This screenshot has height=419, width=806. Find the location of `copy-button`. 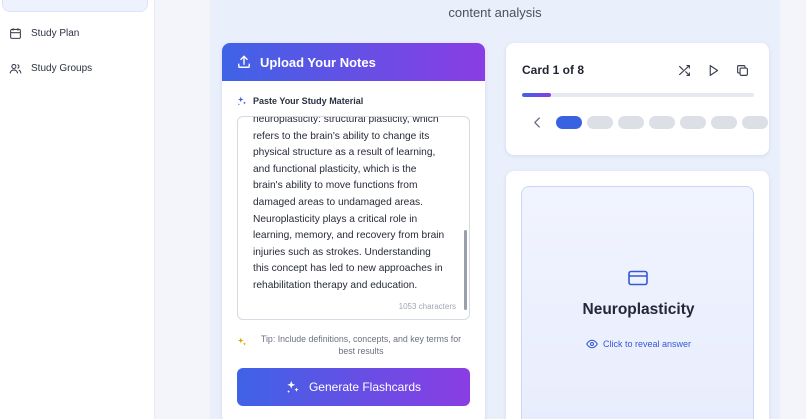

copy-button is located at coordinates (742, 70).